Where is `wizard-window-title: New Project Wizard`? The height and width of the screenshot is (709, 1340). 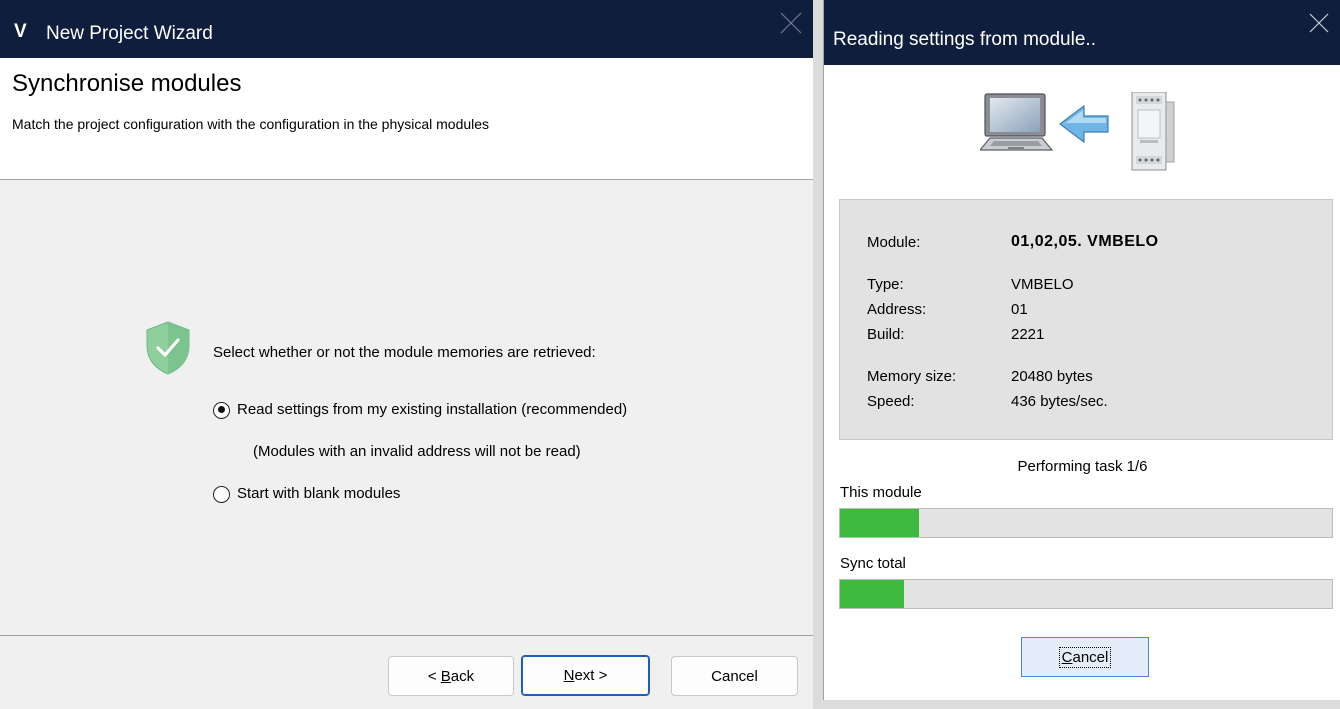
wizard-window-title: New Project Wizard is located at coordinates (129, 33).